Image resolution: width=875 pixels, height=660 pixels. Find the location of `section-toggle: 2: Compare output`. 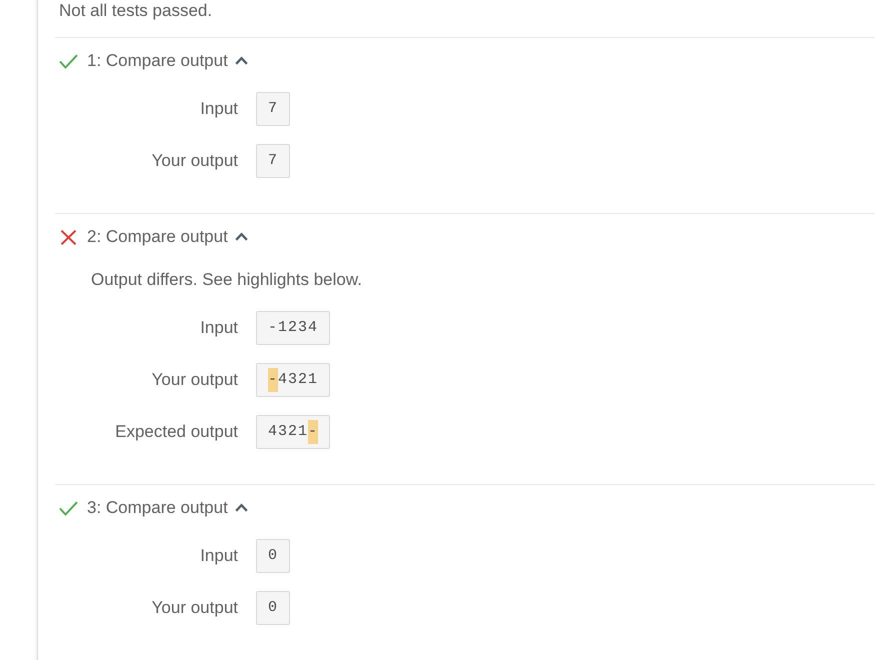

section-toggle: 2: Compare output is located at coordinates (167, 237).